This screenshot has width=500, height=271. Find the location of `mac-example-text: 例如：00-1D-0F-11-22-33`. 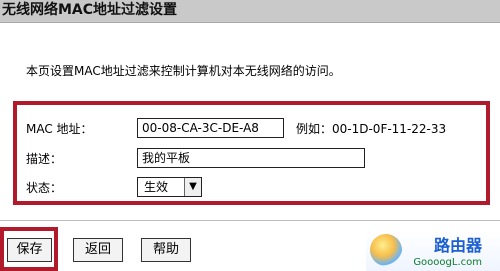

mac-example-text: 例如：00-1D-0F-11-22-33 is located at coordinates (371, 129).